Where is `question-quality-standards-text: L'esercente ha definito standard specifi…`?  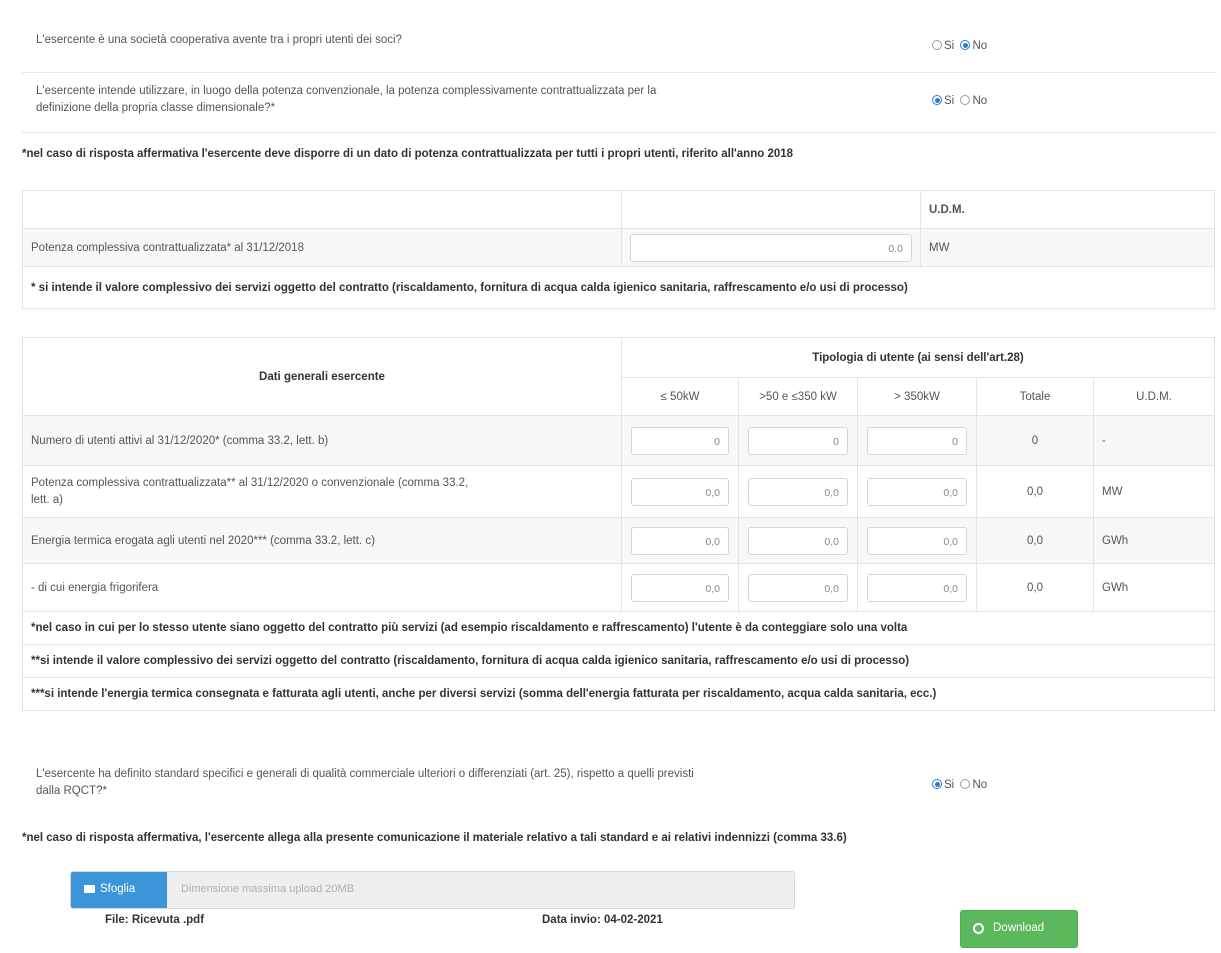 question-quality-standards-text: L'esercente ha definito standard specifi… is located at coordinates (365, 782).